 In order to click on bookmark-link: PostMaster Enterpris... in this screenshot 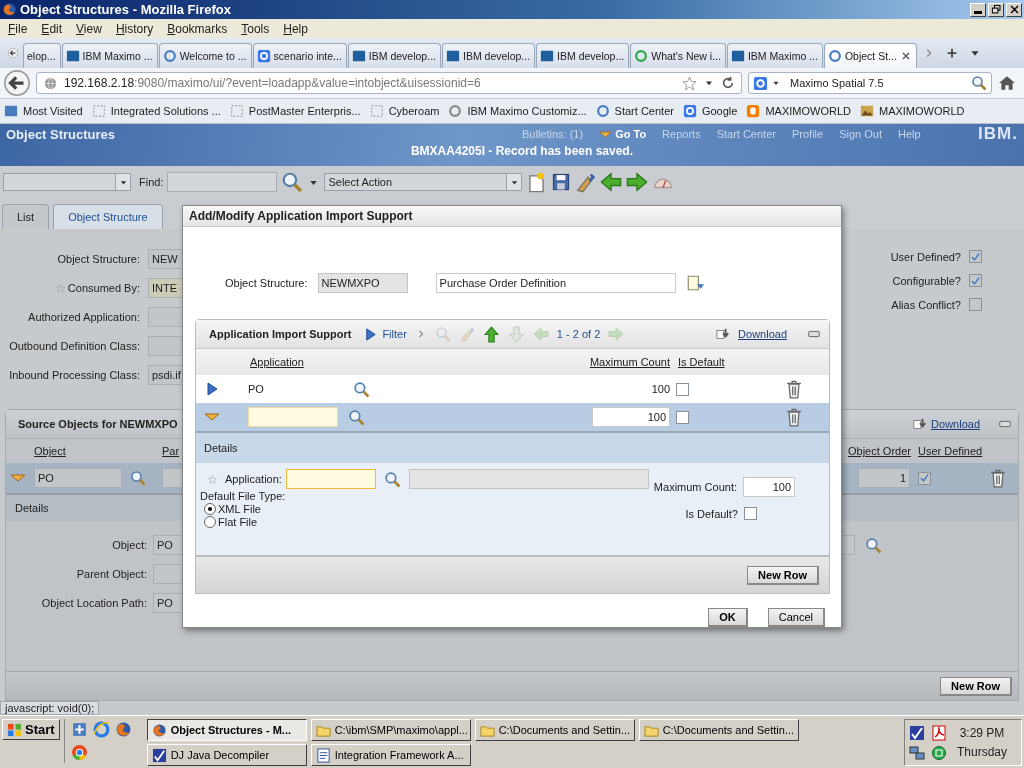, I will do `click(295, 111)`.